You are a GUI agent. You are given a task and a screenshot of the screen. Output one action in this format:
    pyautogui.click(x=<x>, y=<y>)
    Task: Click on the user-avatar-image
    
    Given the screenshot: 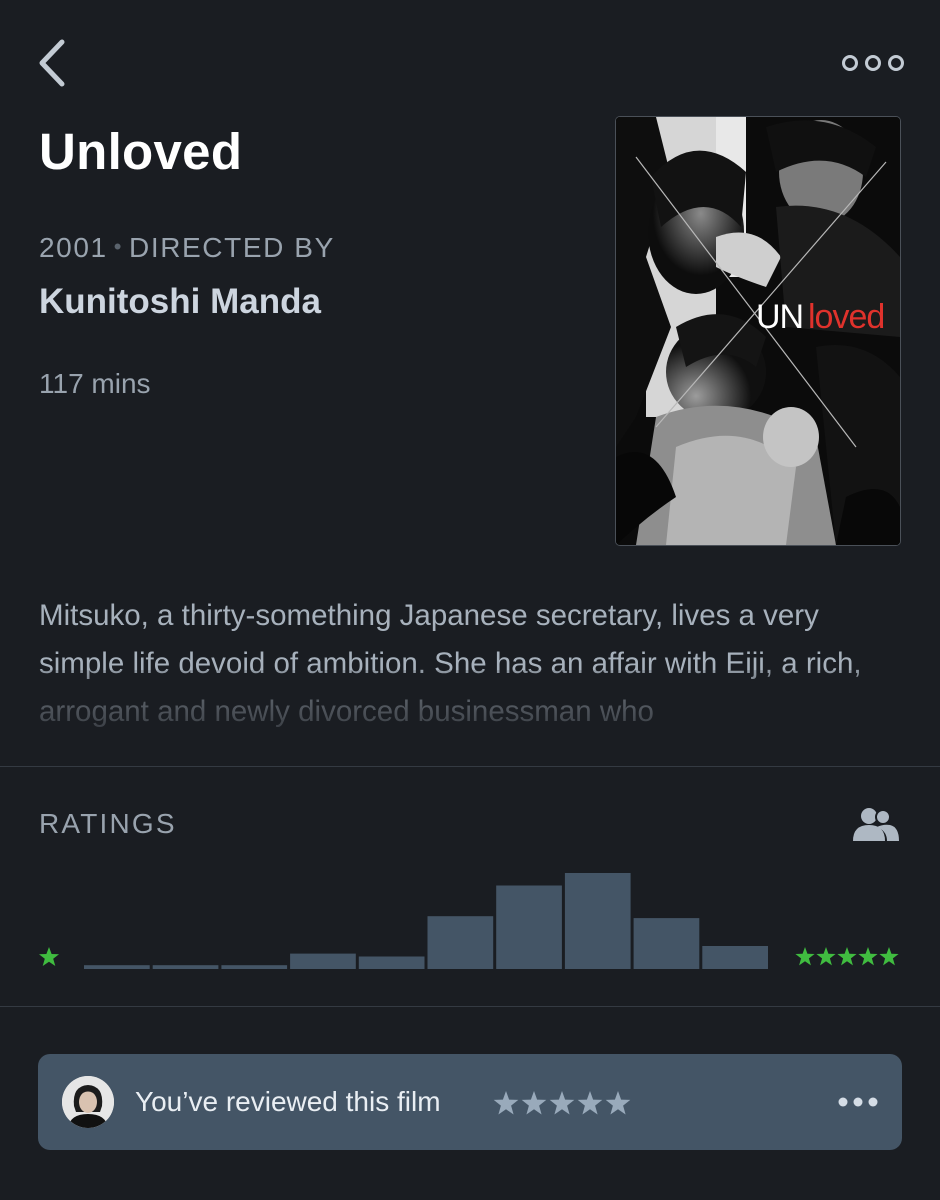 What is the action you would take?
    pyautogui.click(x=88, y=1102)
    